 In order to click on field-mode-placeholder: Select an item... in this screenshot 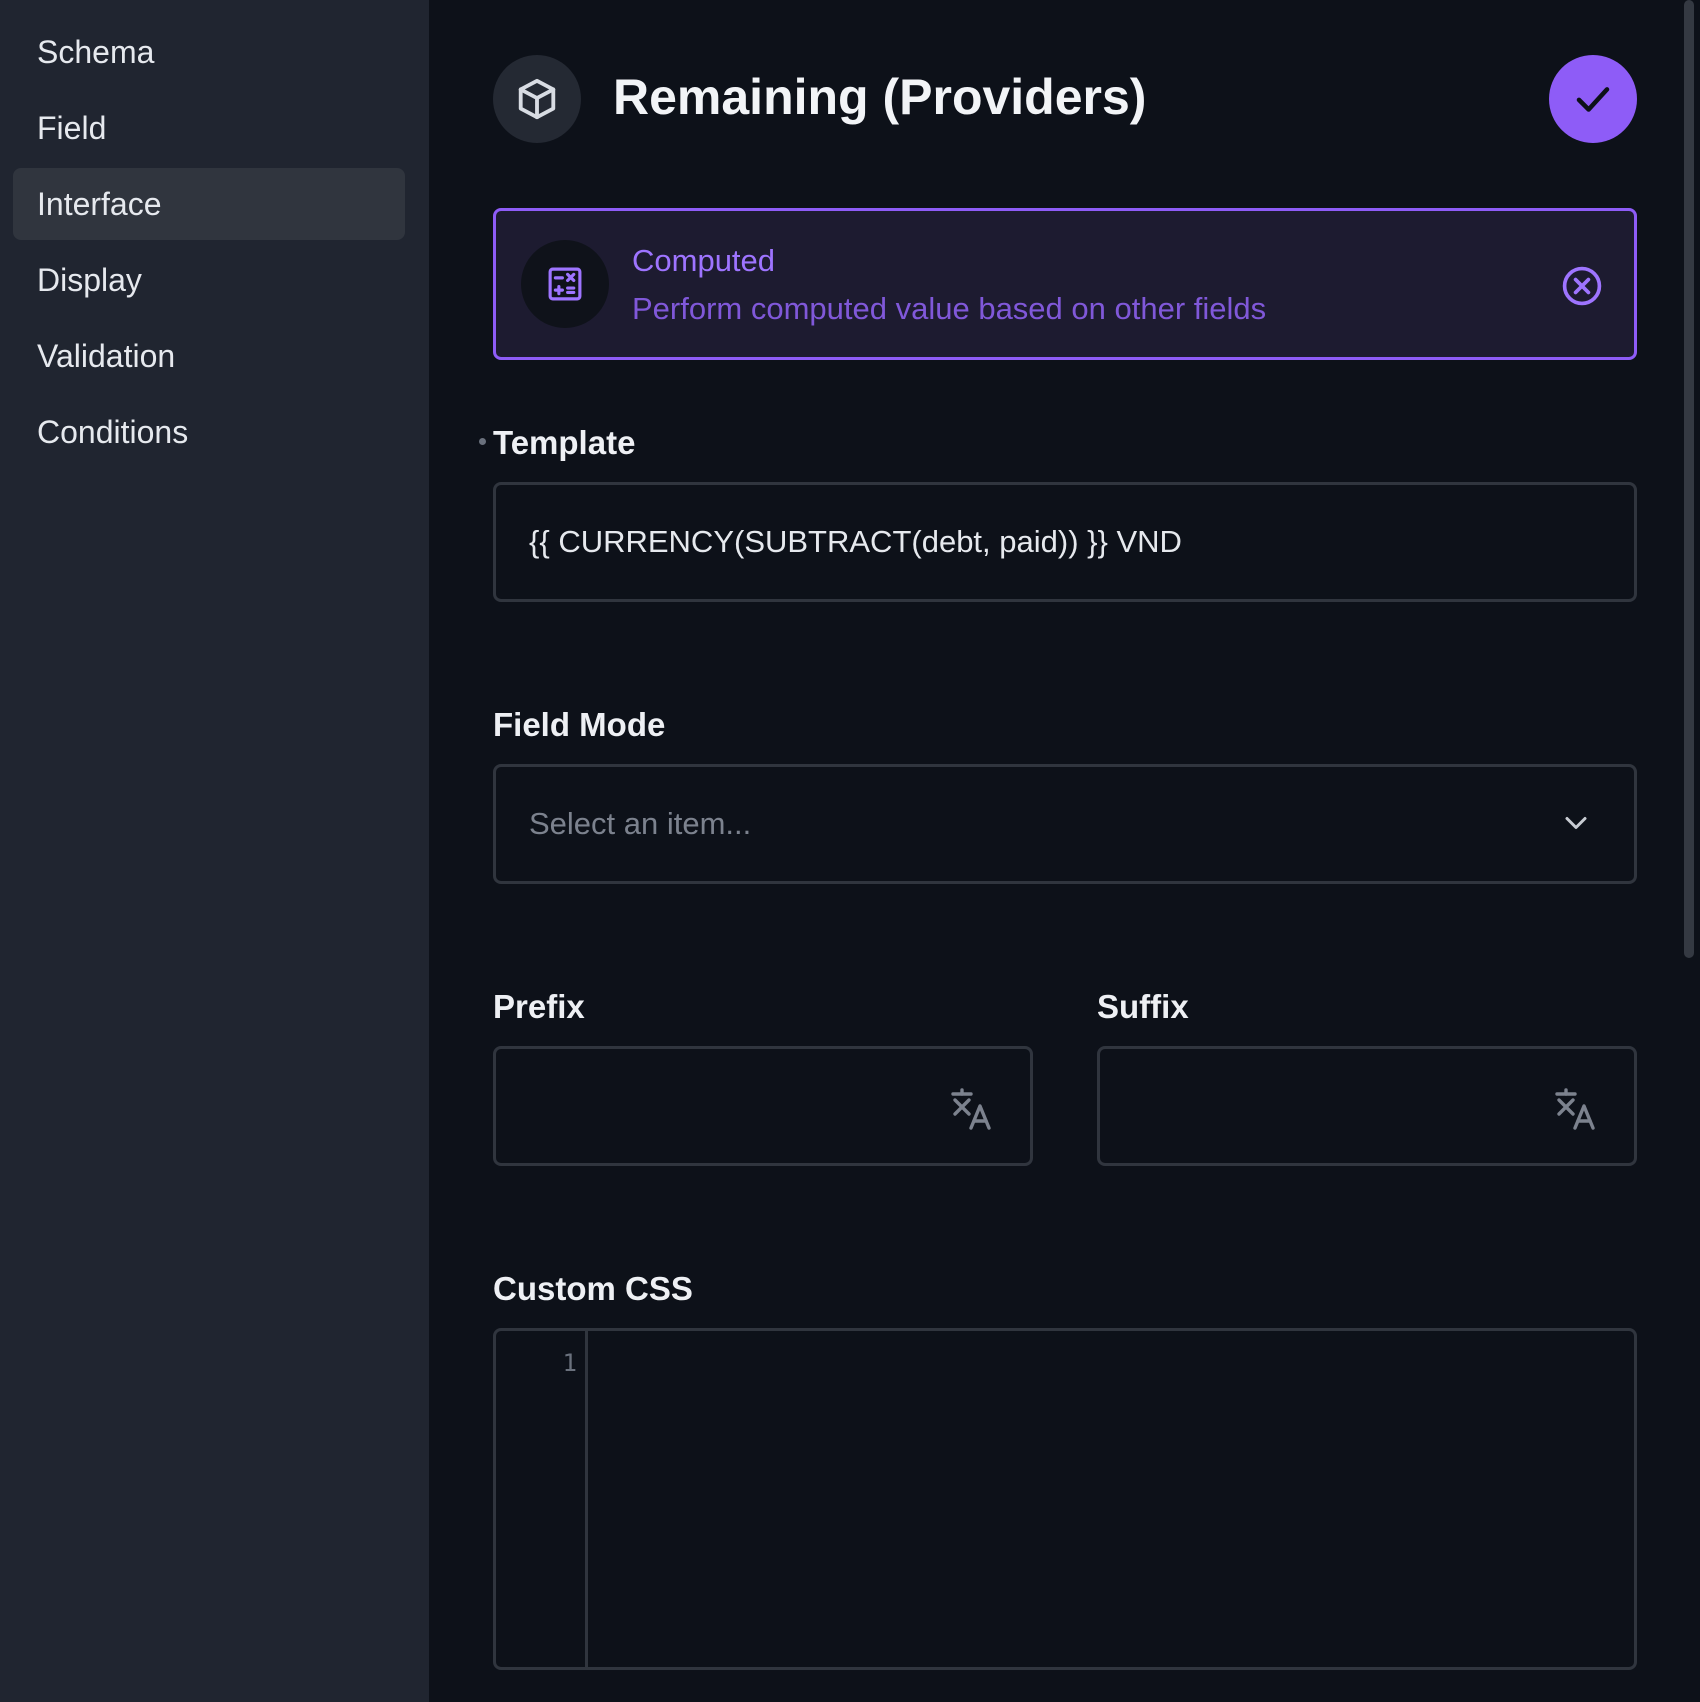, I will do `click(640, 823)`.